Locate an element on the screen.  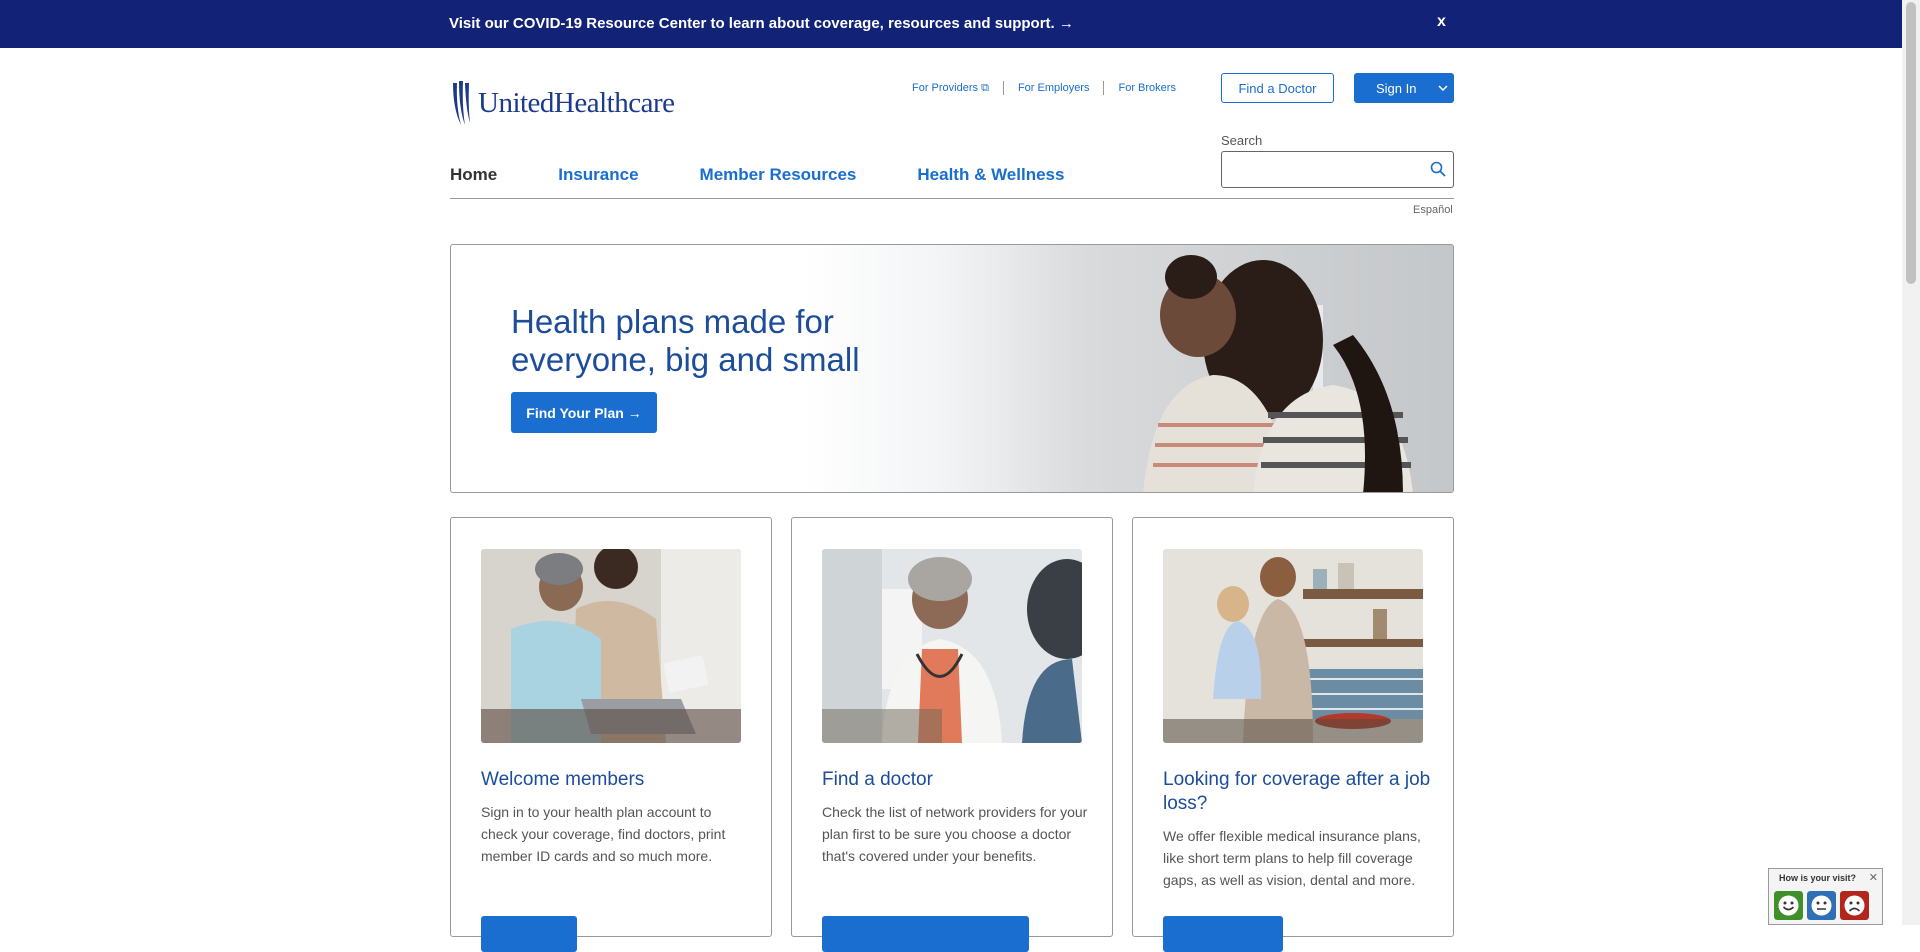
page-scrollbar is located at coordinates (1911, 462).